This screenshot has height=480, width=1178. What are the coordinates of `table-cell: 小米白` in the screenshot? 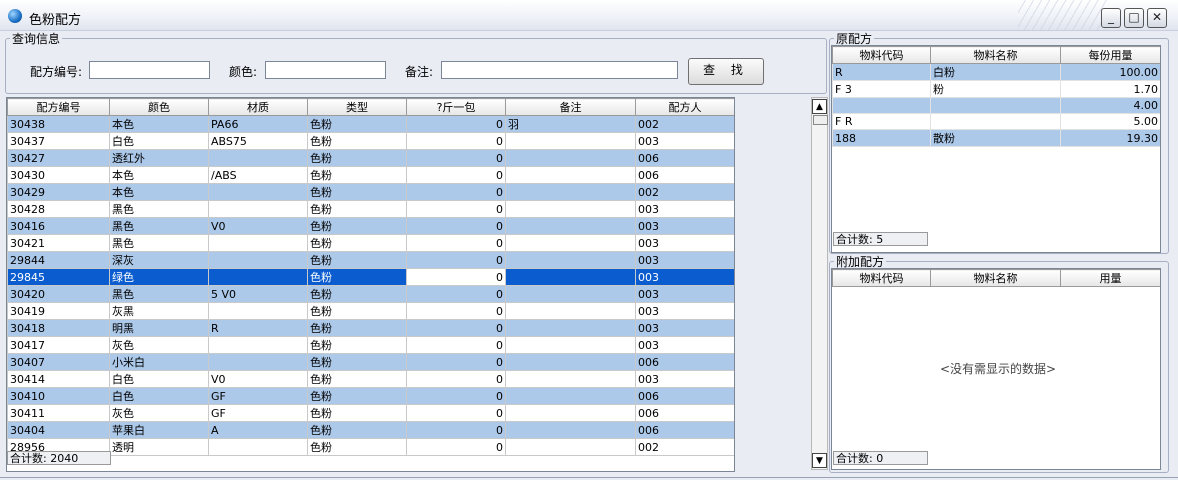 It's located at (159, 362).